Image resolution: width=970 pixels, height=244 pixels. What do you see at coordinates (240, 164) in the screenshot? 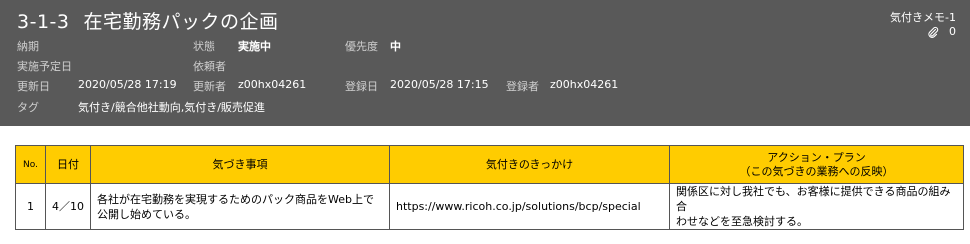
I see `col-header-notice: 気づき事項` at bounding box center [240, 164].